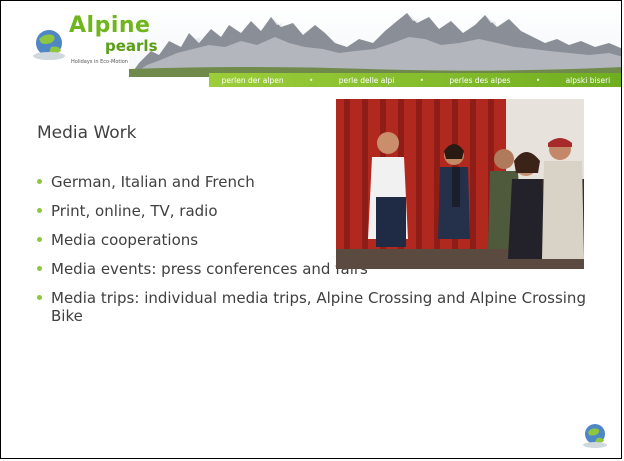 The width and height of the screenshot is (624, 461). Describe the element at coordinates (87, 133) in the screenshot. I see `slide-title: Media Work` at that location.